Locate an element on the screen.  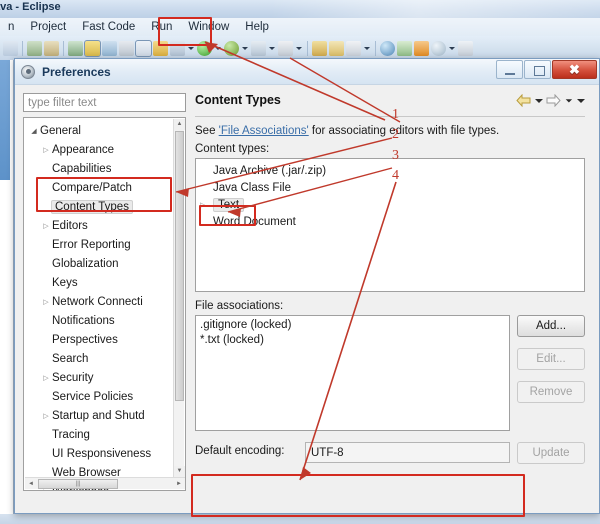
terminate-icon is located at coordinates (421, 48).